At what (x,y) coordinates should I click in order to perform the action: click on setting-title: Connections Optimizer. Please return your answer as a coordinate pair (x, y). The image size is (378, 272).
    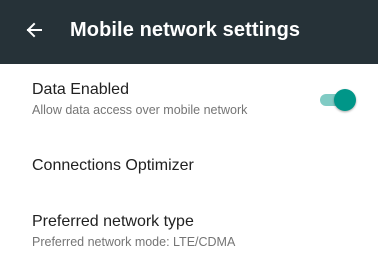
    Looking at the image, I should click on (113, 165).